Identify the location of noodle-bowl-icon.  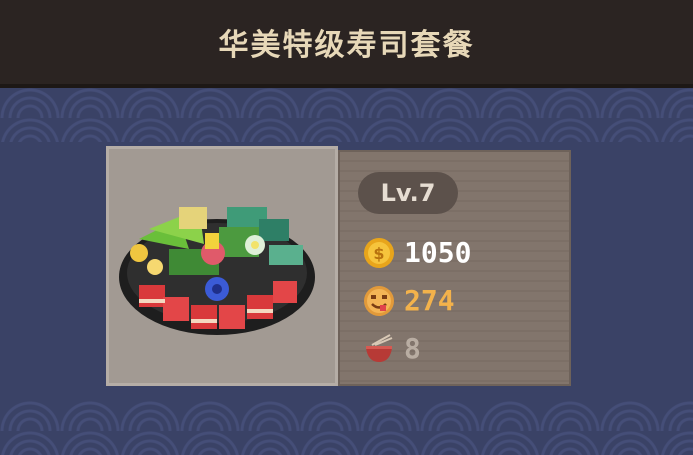
(379, 348).